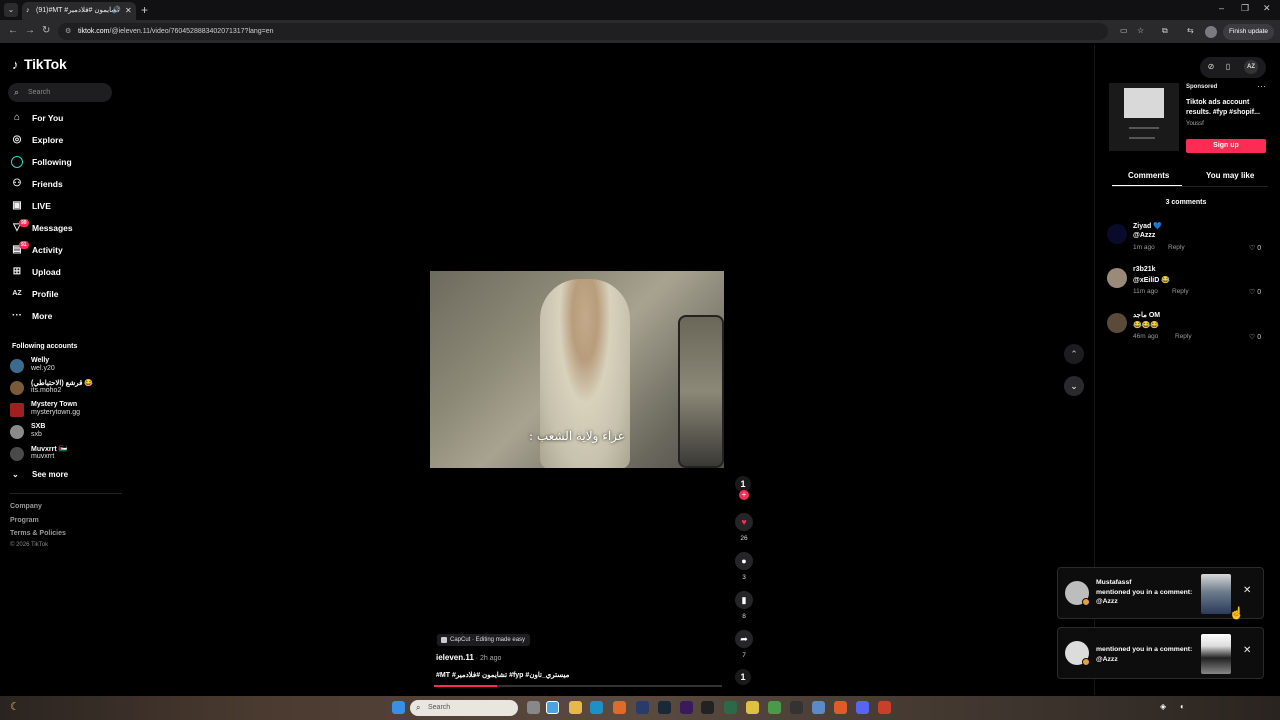 The image size is (1280, 720). Describe the element at coordinates (1074, 354) in the screenshot. I see `previous-video-button: ⌃` at that location.